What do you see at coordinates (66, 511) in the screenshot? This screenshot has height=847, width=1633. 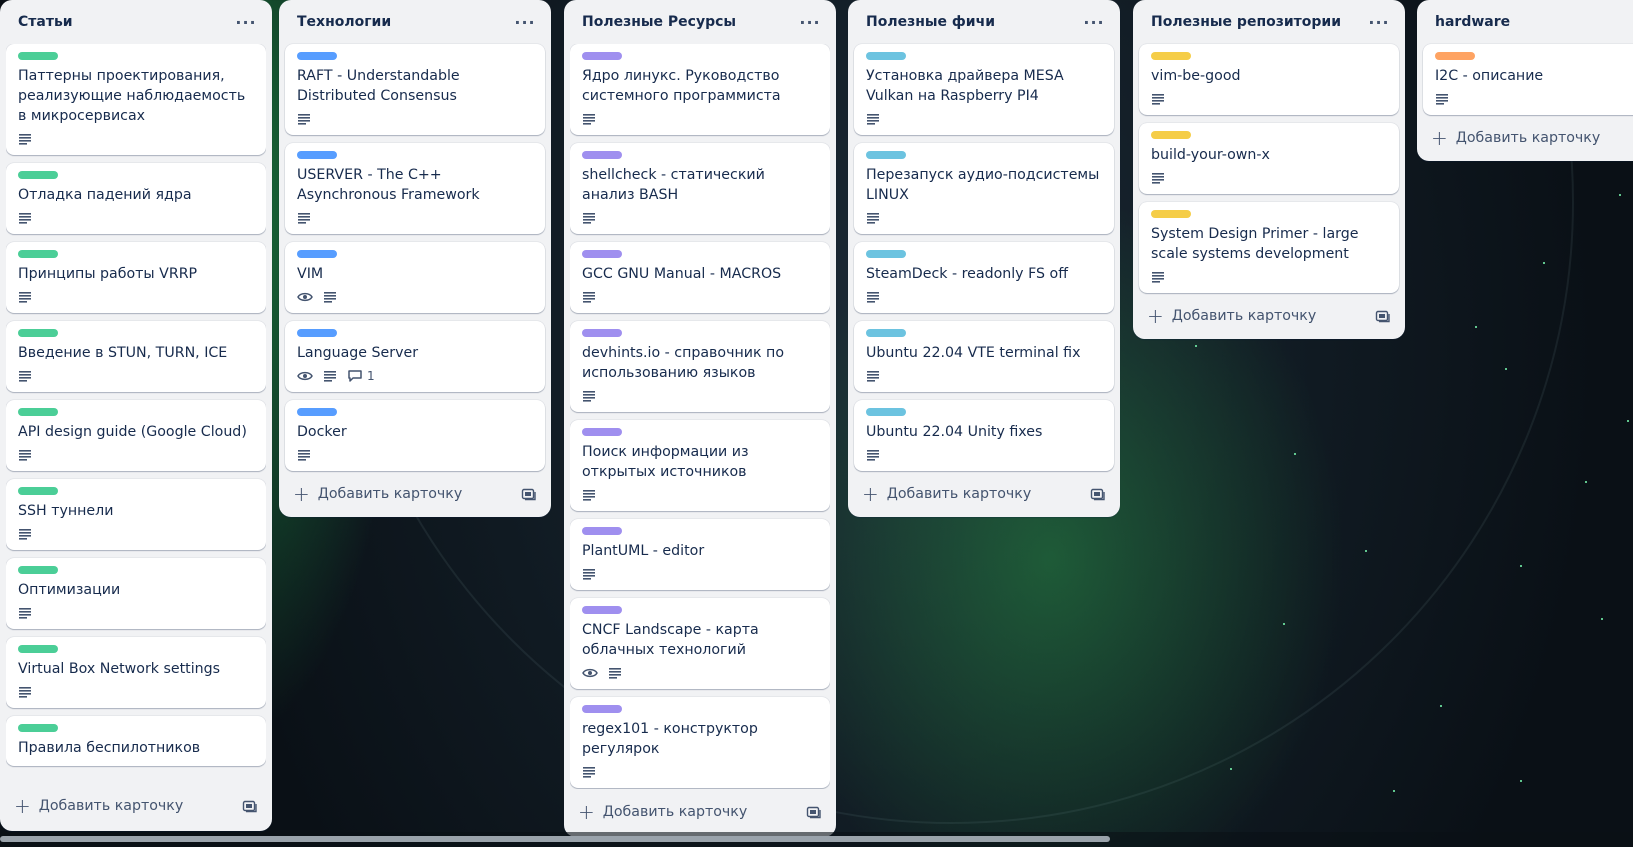 I see `card-title: SSH туннели` at bounding box center [66, 511].